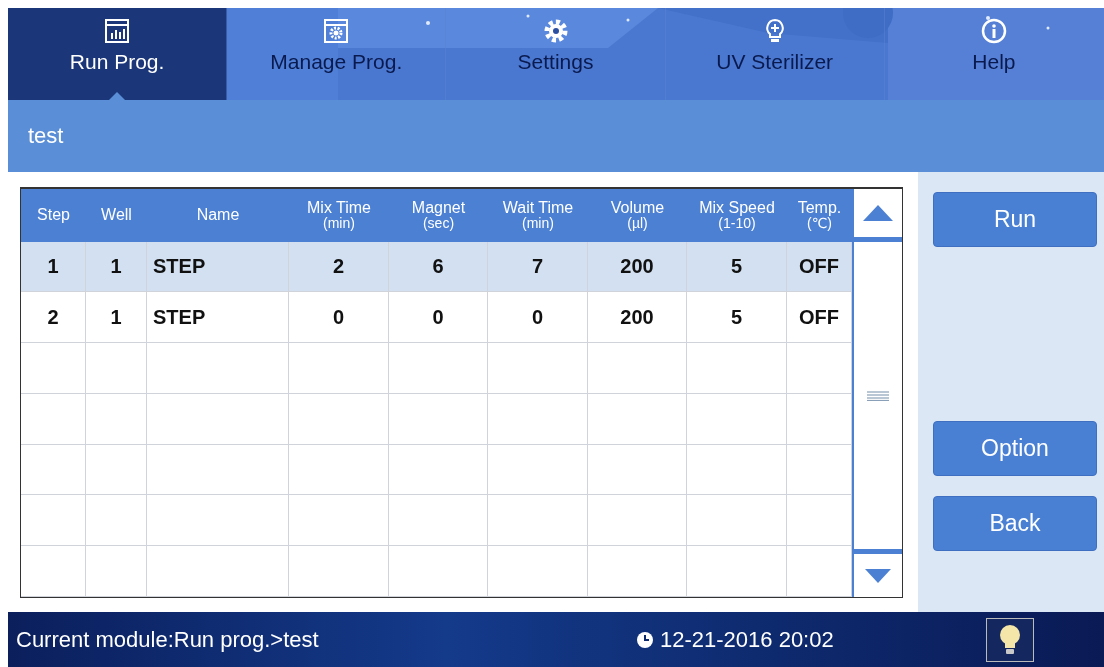 This screenshot has height=667, width=1104. Describe the element at coordinates (339, 208) in the screenshot. I see `column-label: Mix Time` at that location.